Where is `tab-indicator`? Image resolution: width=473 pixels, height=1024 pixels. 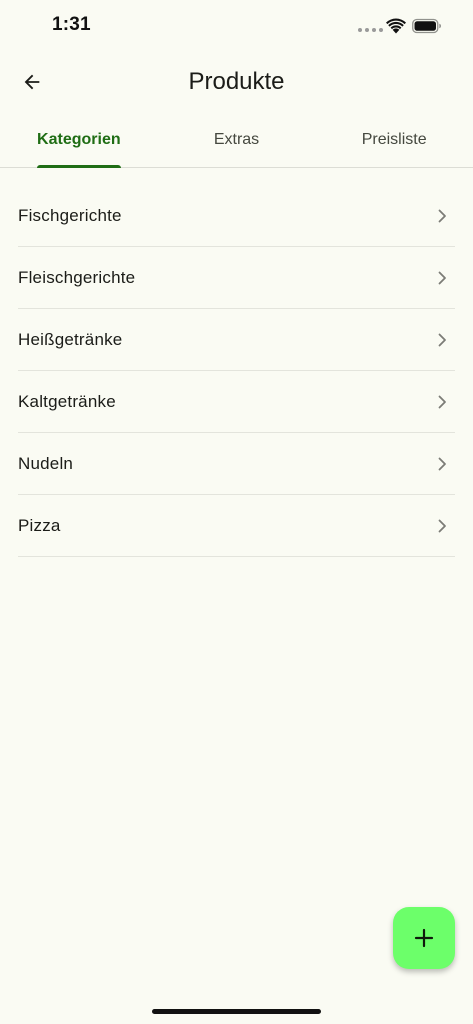 tab-indicator is located at coordinates (79, 166).